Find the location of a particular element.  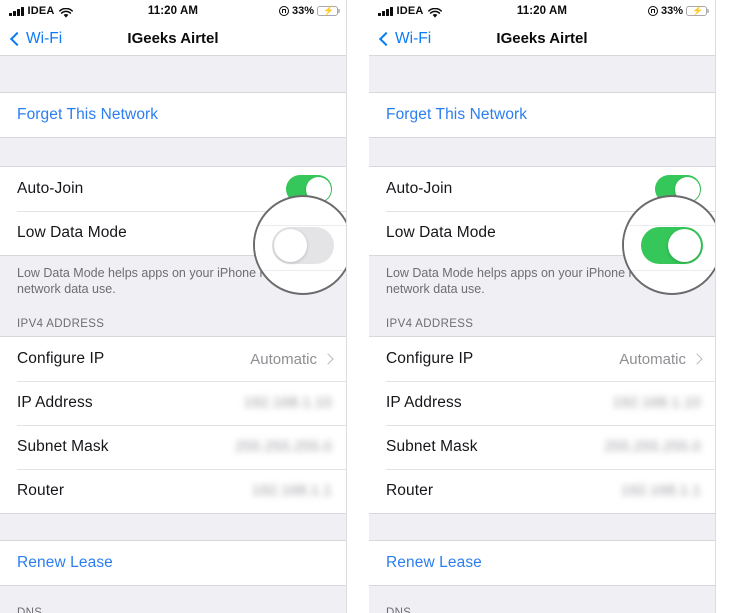

magnifier-callout-left is located at coordinates (299, 245).